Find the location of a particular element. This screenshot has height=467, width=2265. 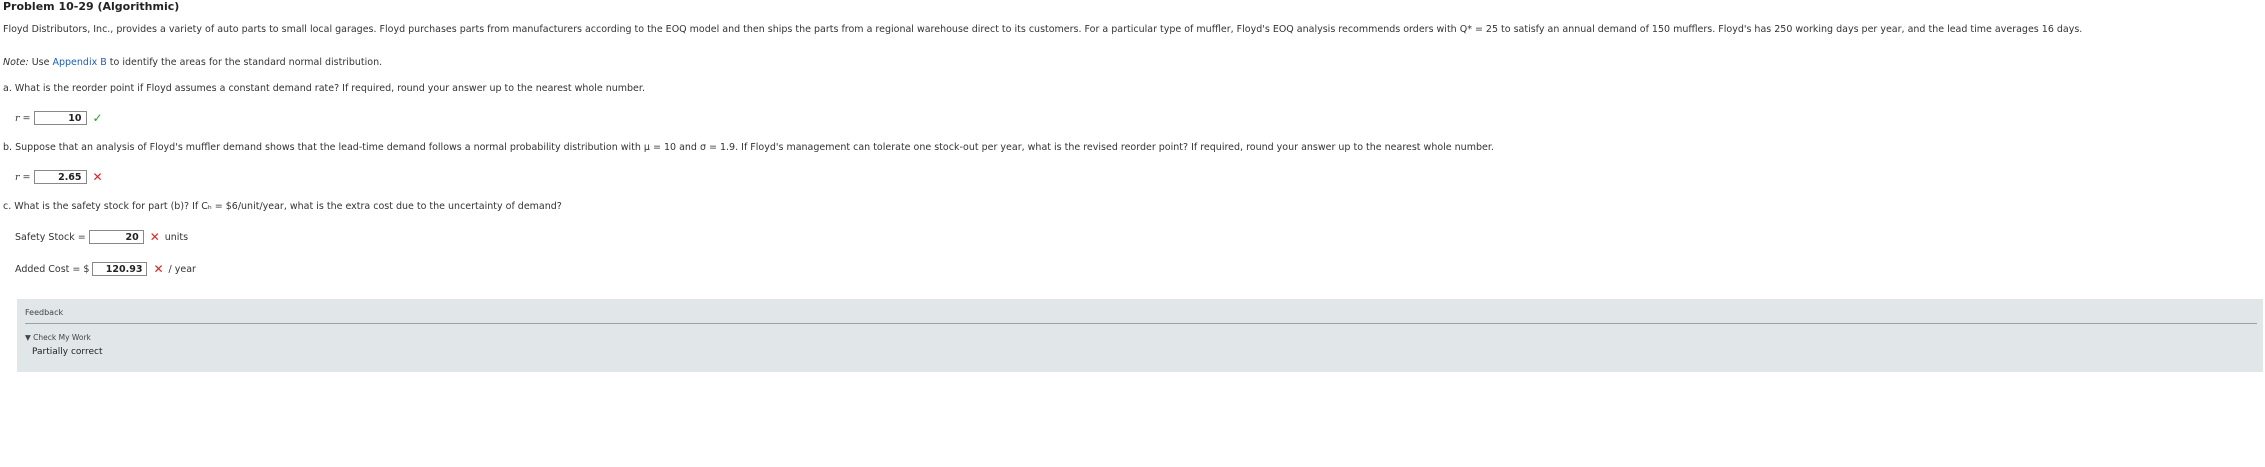

note-text-pre: Use is located at coordinates (40, 62).